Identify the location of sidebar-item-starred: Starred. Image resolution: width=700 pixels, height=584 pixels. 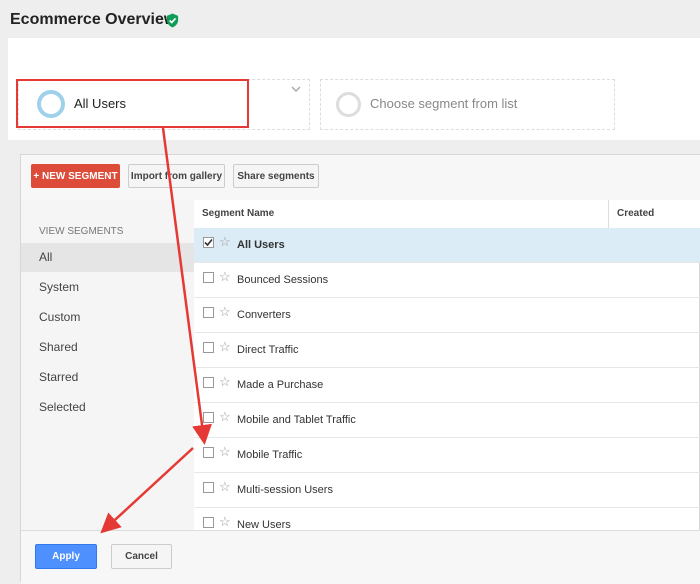
(107, 377).